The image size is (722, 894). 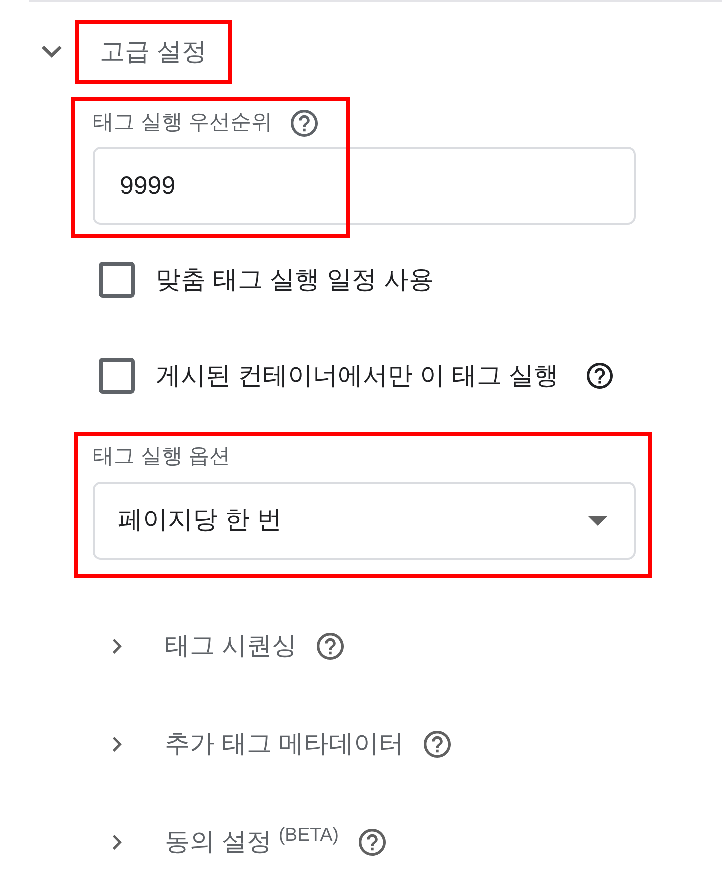 I want to click on checkbox-label: 게시된 컨테이너에서만 이 태그 실행, so click(x=357, y=376).